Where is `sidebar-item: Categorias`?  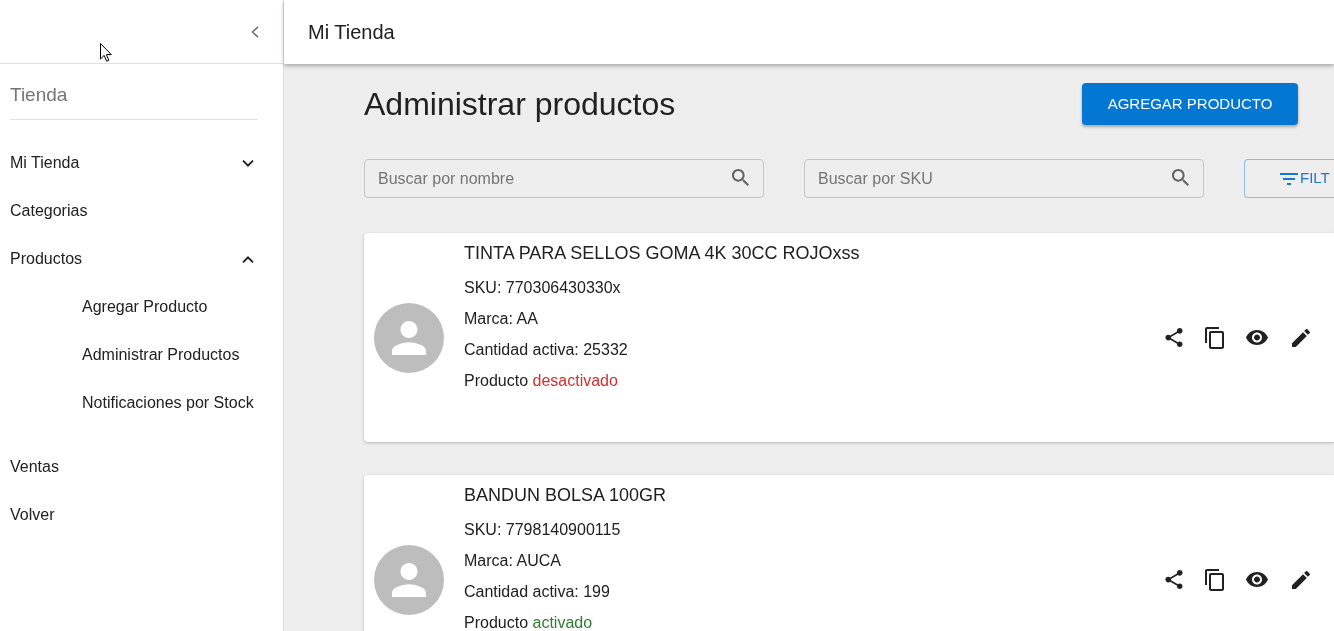
sidebar-item: Categorias is located at coordinates (132, 211).